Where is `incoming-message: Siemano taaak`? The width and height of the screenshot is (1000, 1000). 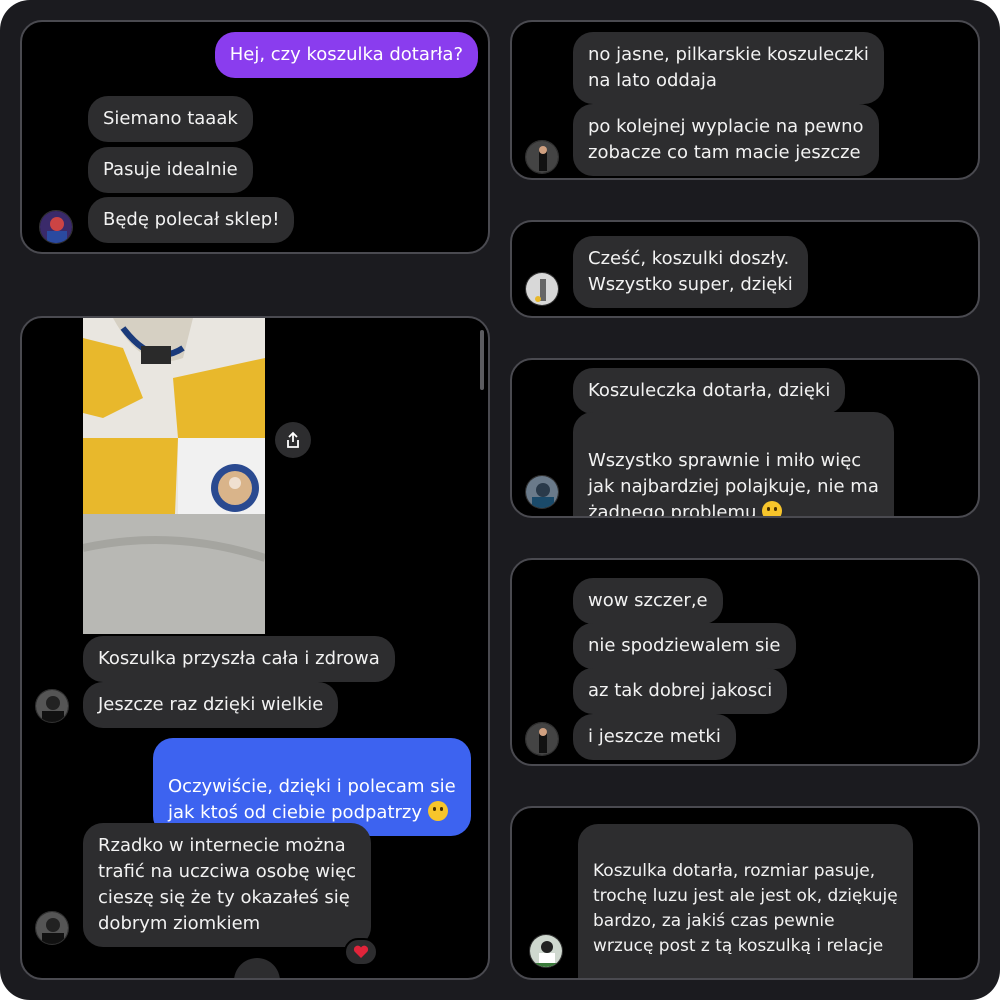
incoming-message: Siemano taaak is located at coordinates (170, 119).